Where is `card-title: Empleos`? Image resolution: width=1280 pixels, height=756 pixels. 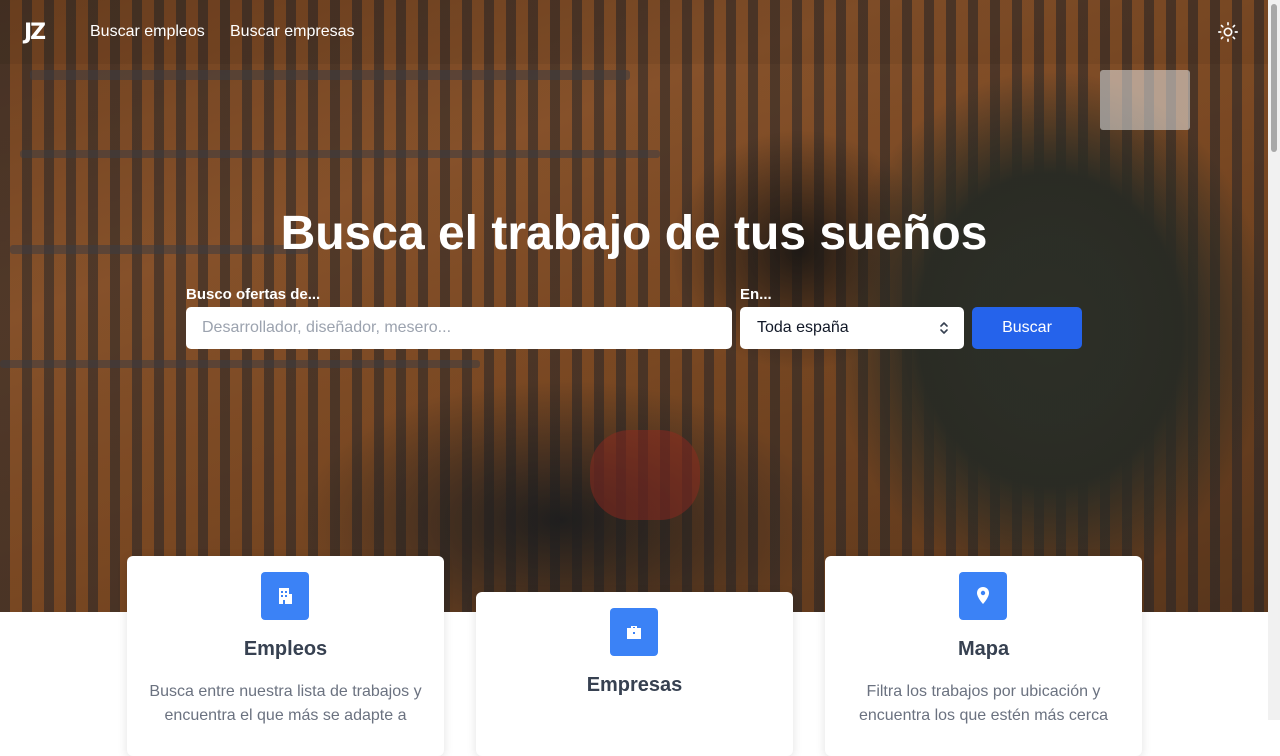
card-title: Empleos is located at coordinates (285, 649).